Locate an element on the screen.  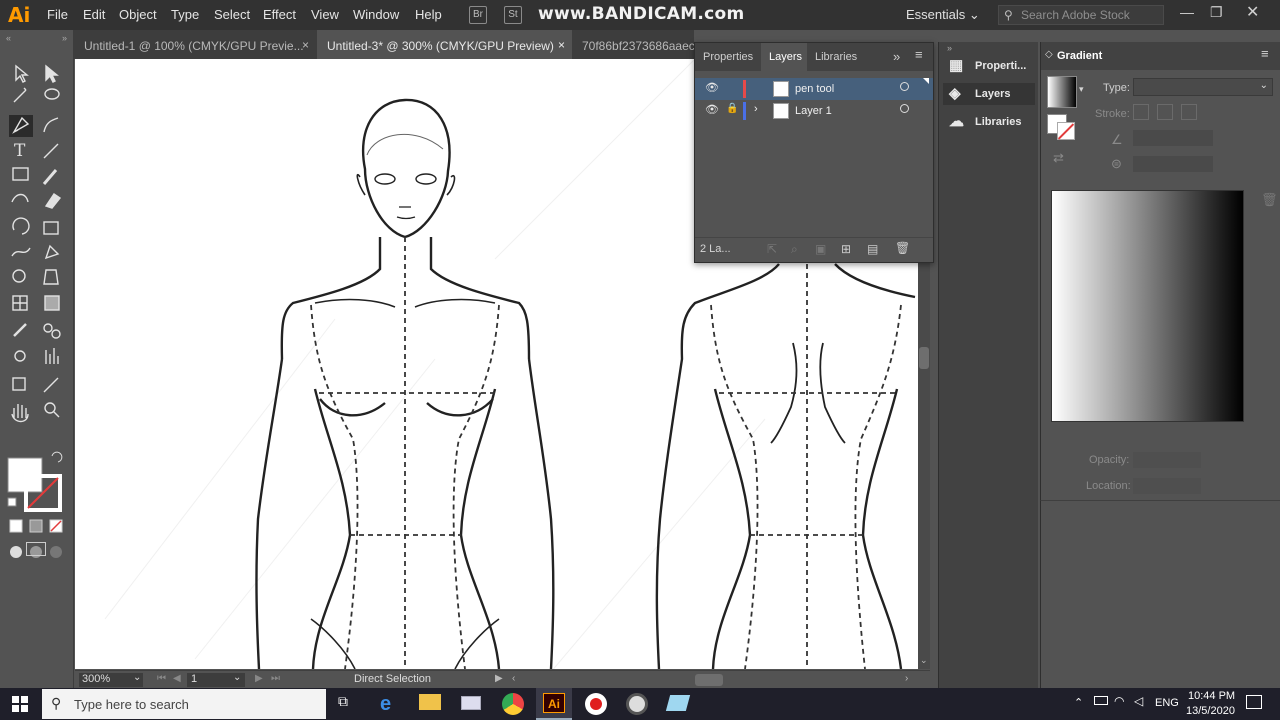
reverse-gradient-icon: ⇄ is located at coordinates (1058, 158).